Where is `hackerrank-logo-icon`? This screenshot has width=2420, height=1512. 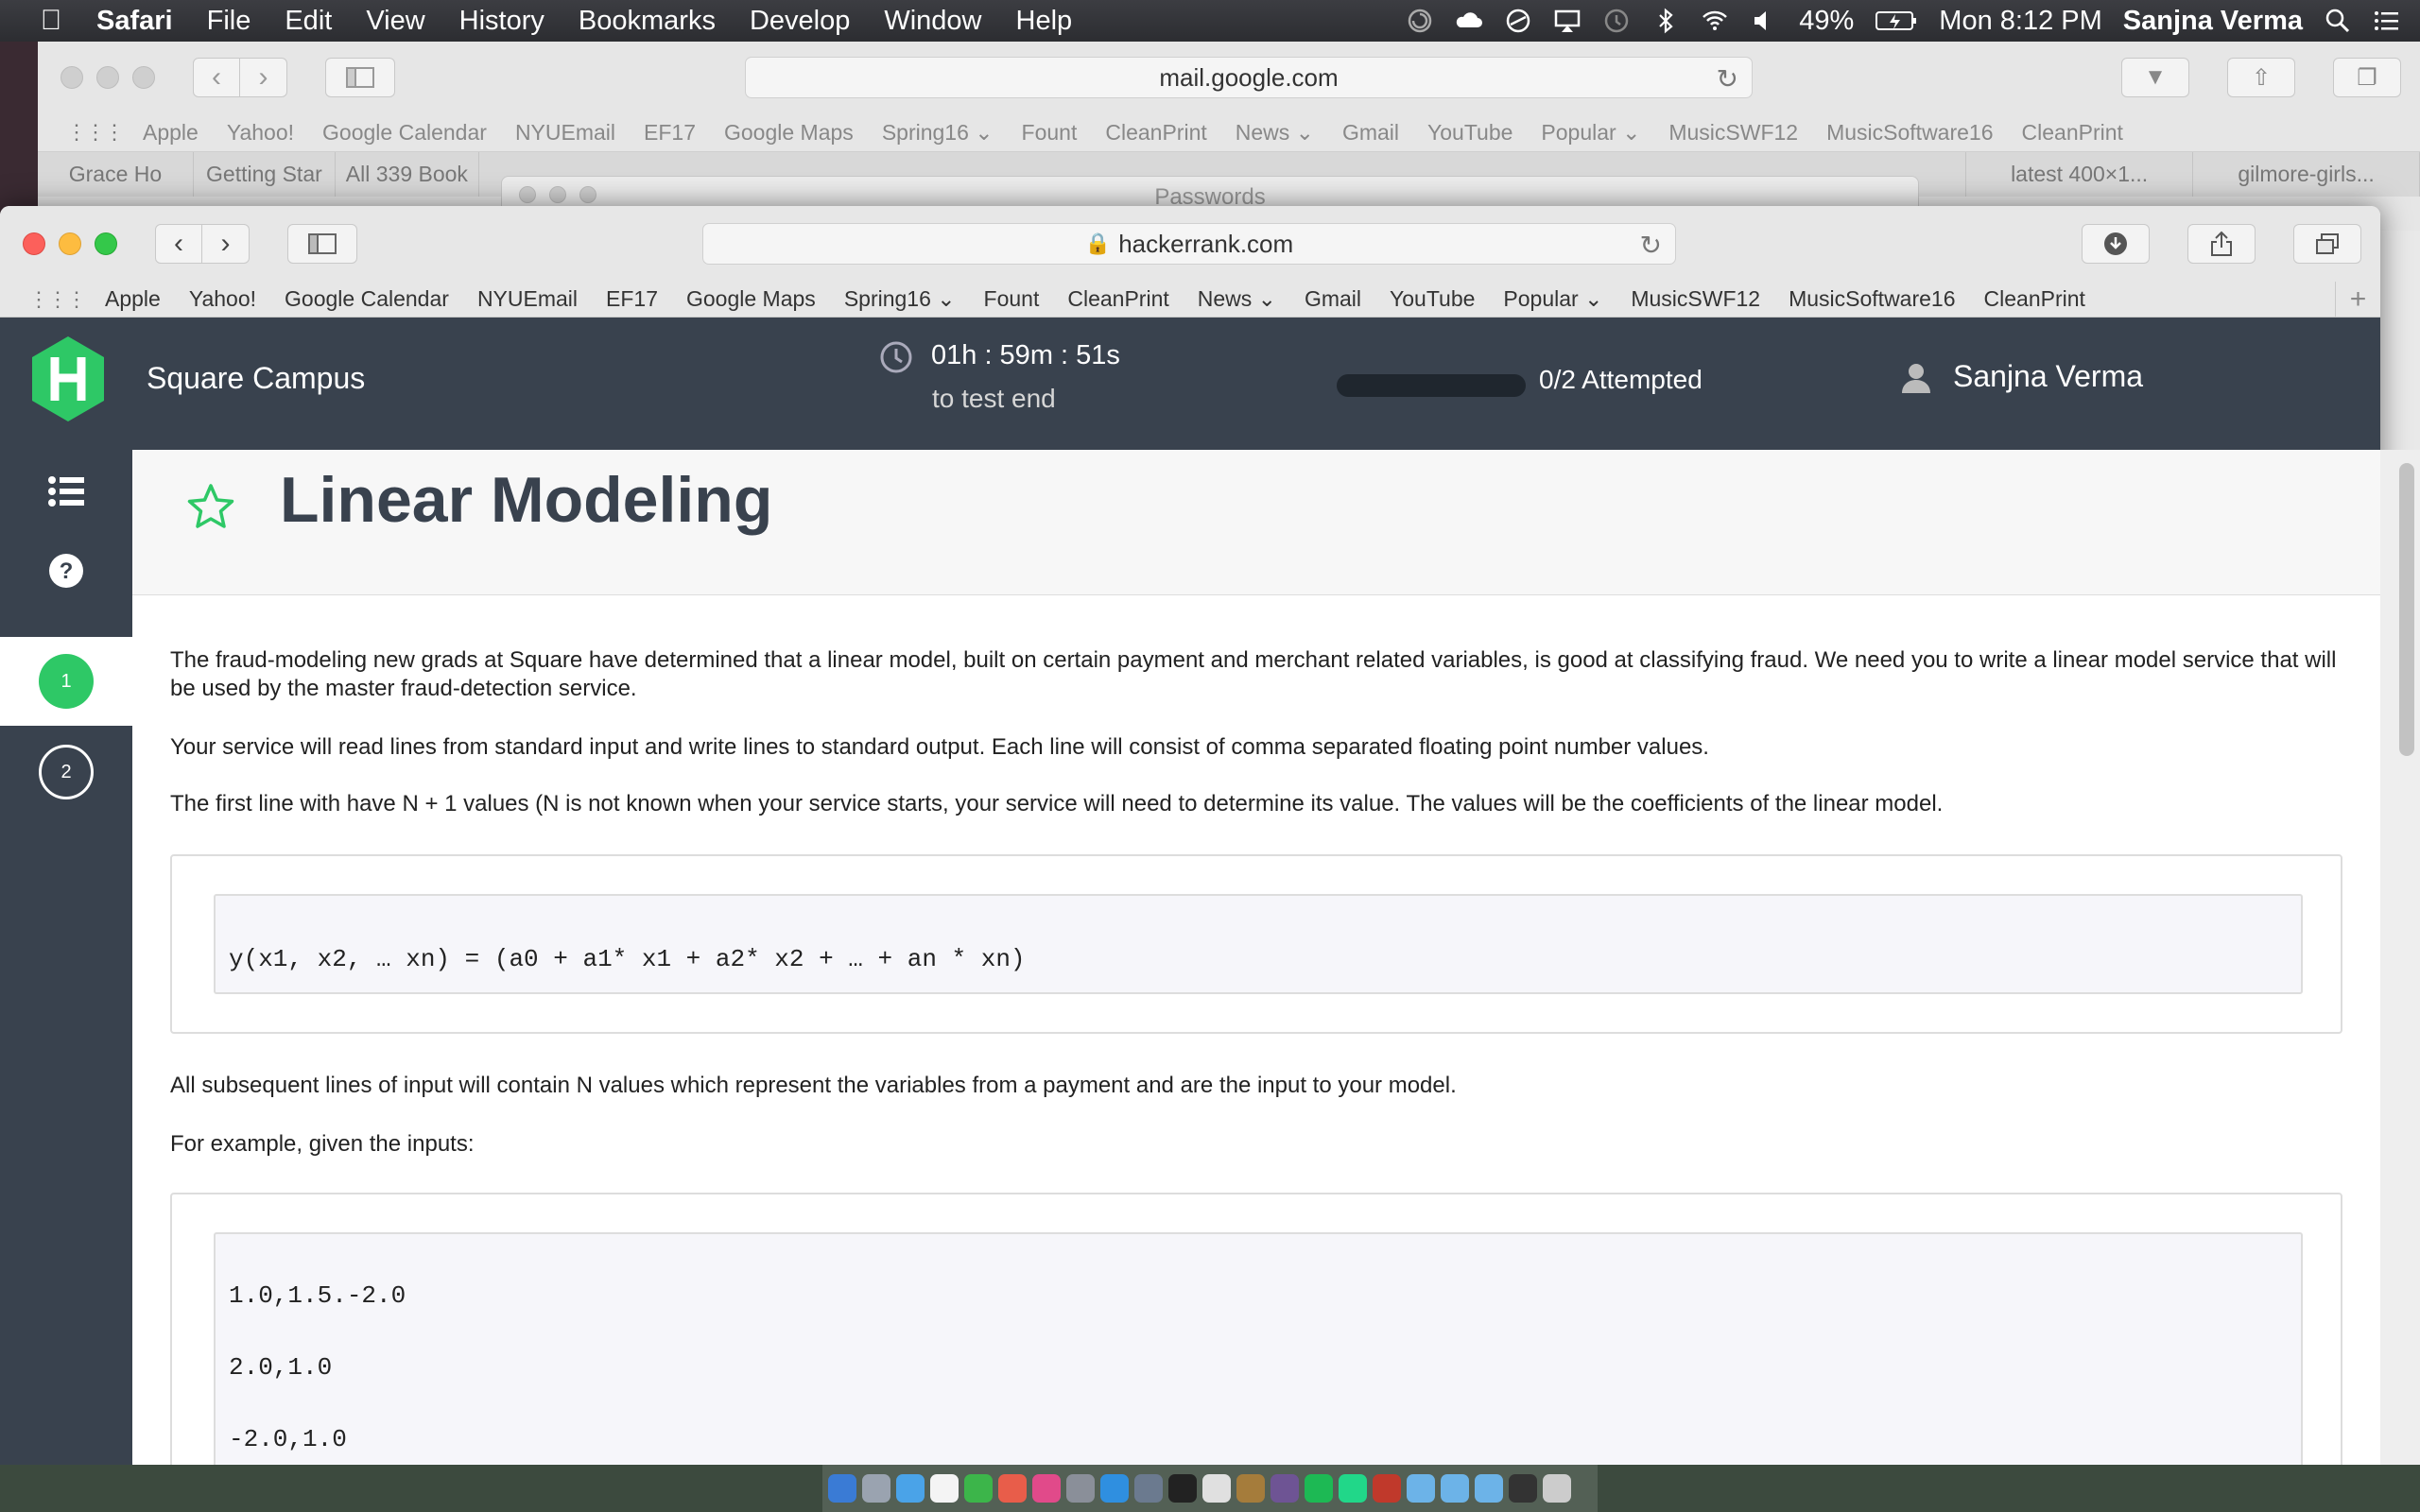
hackerrank-logo-icon is located at coordinates (68, 379).